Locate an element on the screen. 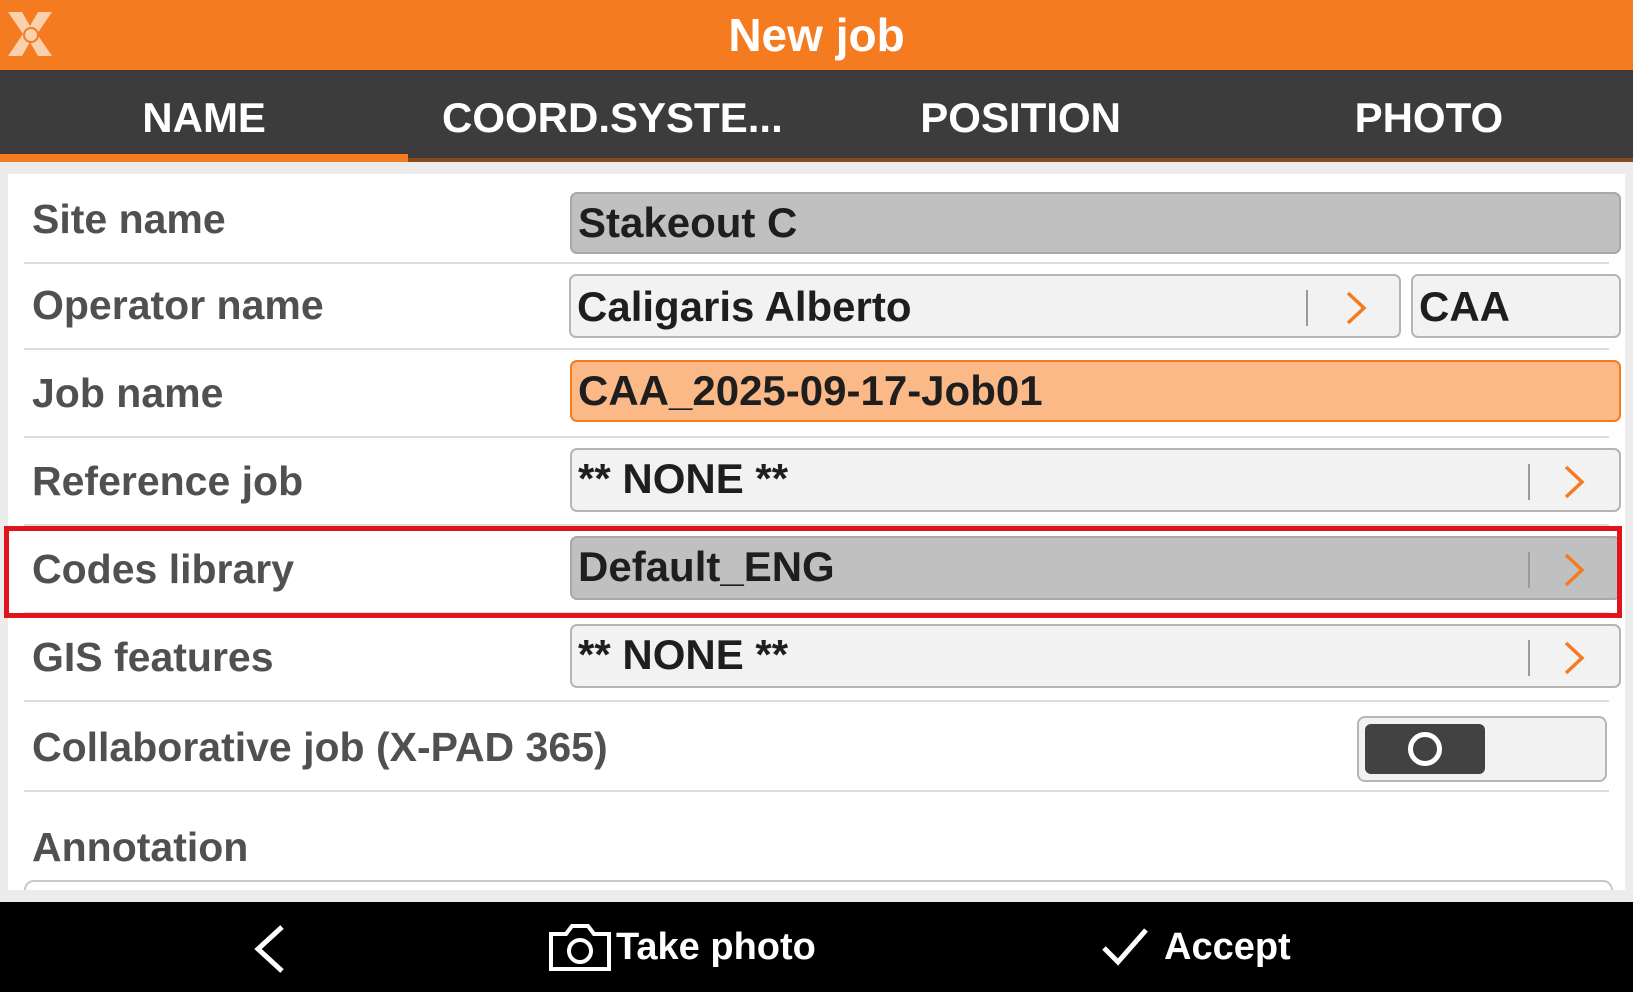  reference-job-value: ** NONE ** is located at coordinates (683, 478).